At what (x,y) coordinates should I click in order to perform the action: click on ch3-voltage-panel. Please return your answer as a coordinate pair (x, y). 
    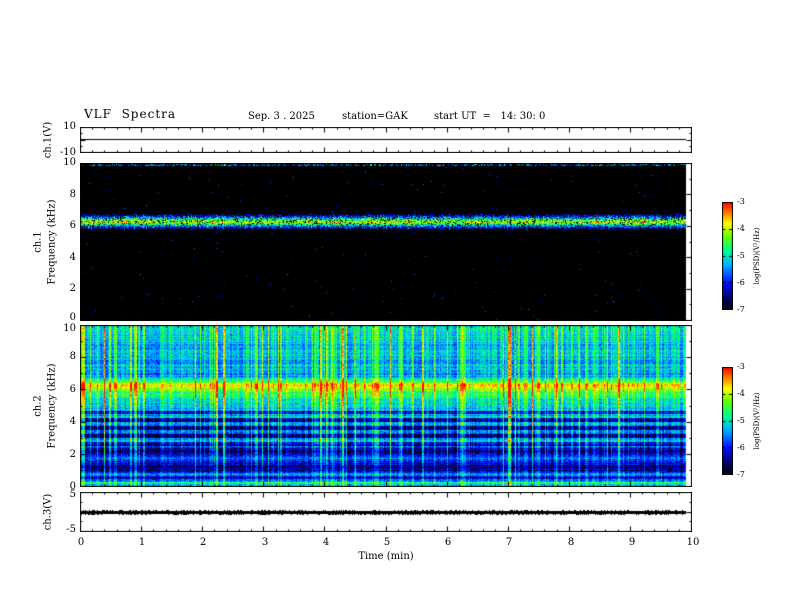
    Looking at the image, I should click on (386, 512).